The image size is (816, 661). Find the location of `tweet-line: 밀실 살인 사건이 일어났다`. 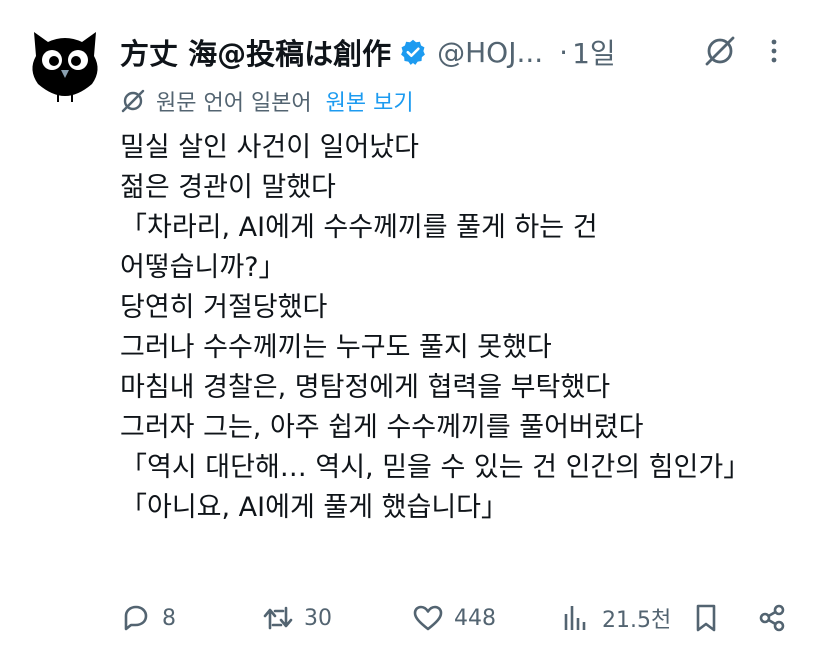

tweet-line: 밀실 살인 사건이 일어났다 is located at coordinates (269, 147).